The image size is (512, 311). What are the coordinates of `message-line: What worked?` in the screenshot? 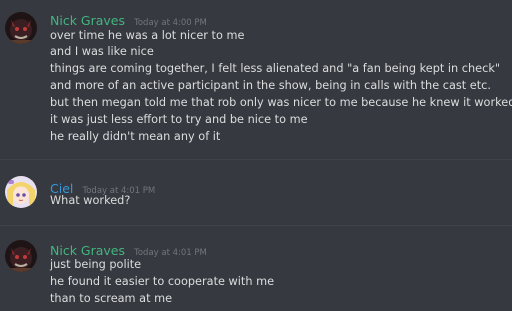 It's located at (90, 200).